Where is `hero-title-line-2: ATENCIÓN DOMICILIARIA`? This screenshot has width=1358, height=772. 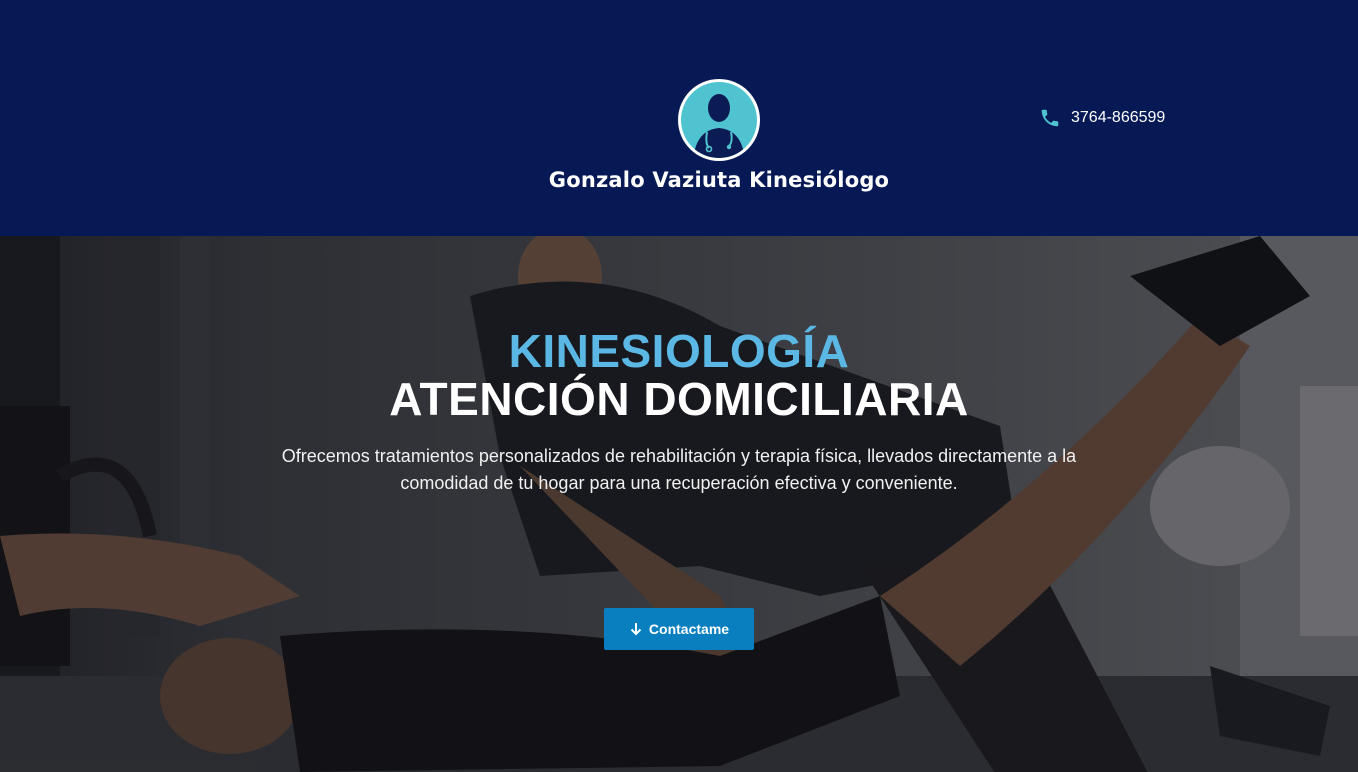
hero-title-line-2: ATENCIÓN DOMICILIARIA is located at coordinates (679, 399).